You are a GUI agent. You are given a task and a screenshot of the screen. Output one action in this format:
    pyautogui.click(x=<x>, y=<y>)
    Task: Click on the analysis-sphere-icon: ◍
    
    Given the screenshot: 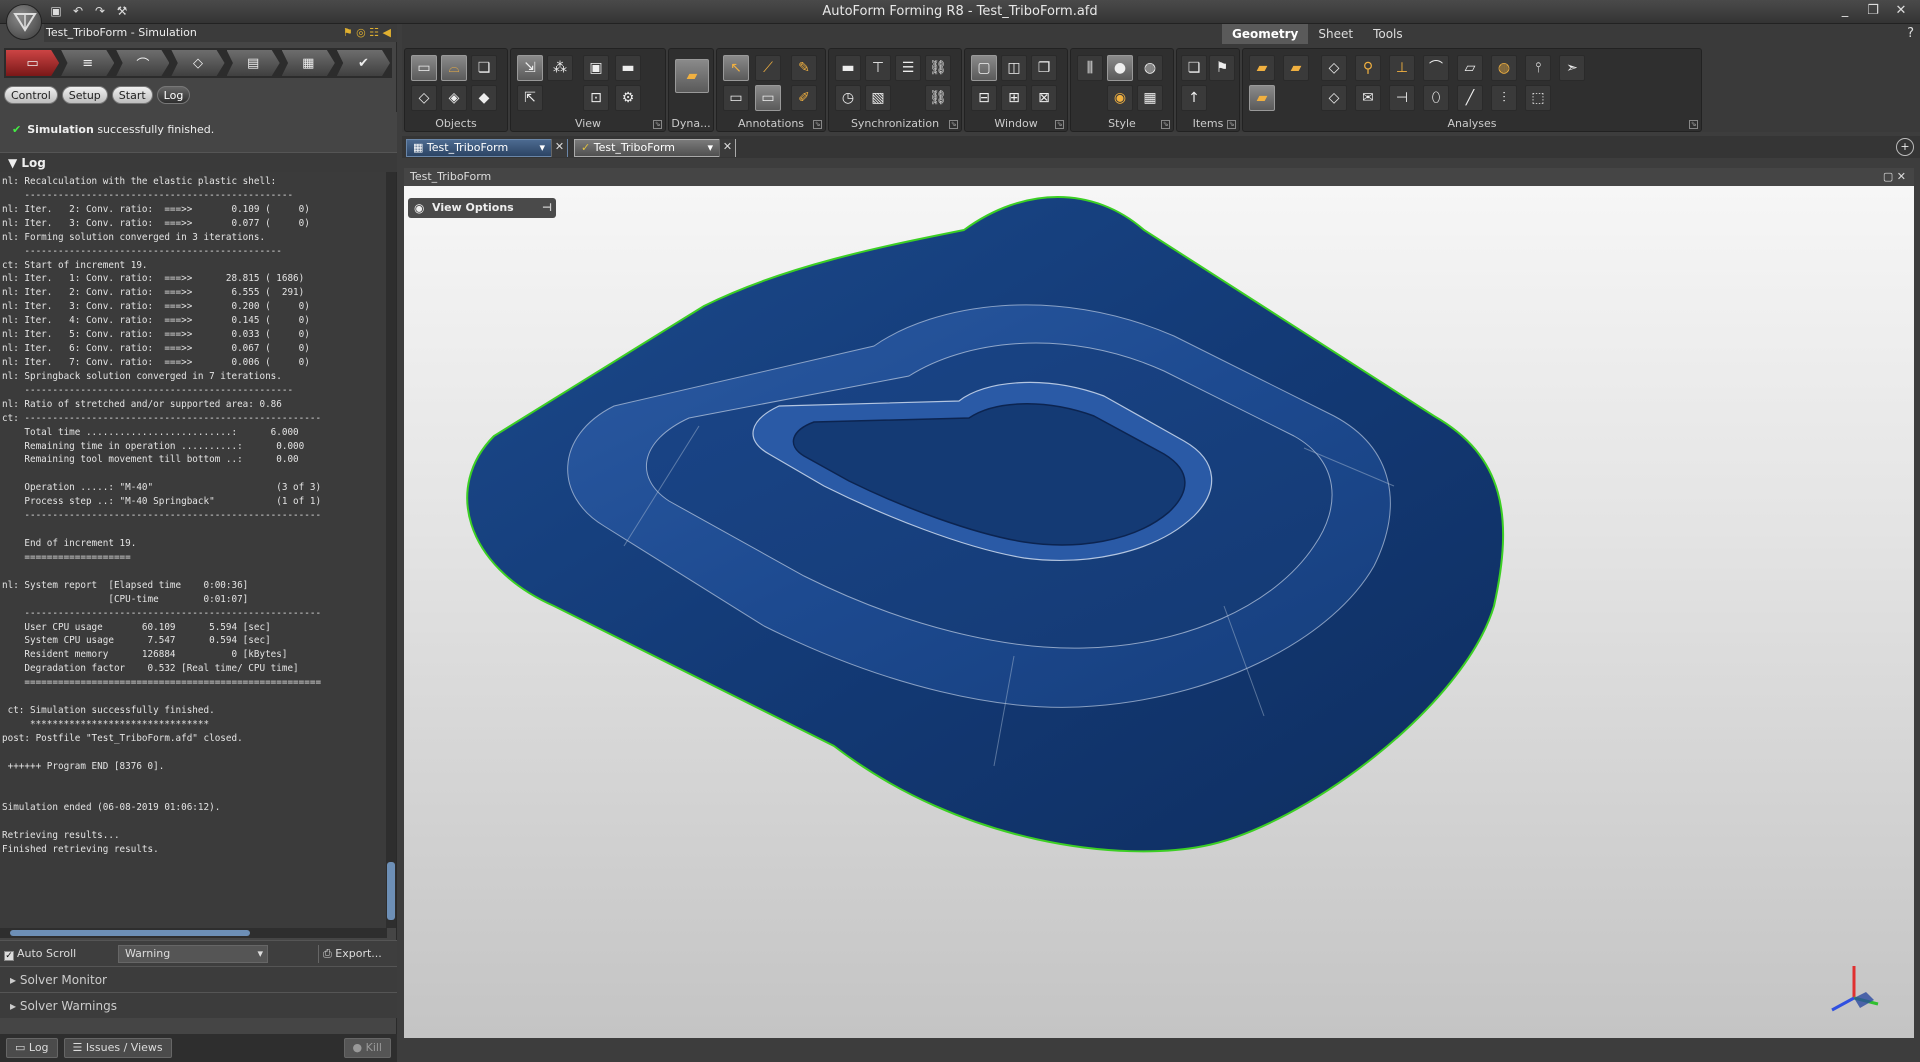 What is the action you would take?
    pyautogui.click(x=1504, y=68)
    